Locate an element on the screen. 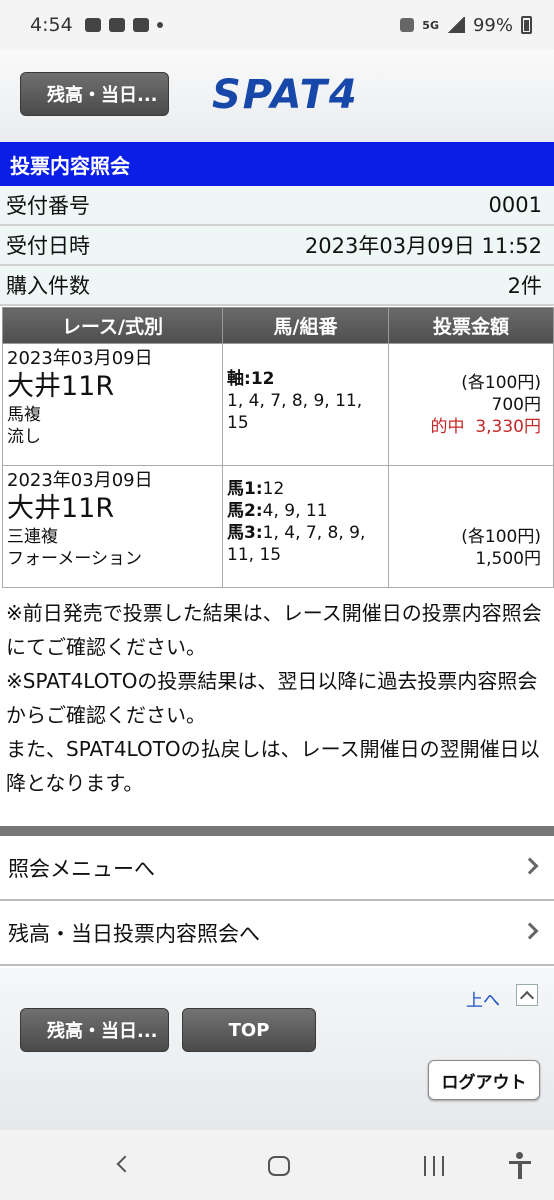  signal-icon is located at coordinates (455, 25).